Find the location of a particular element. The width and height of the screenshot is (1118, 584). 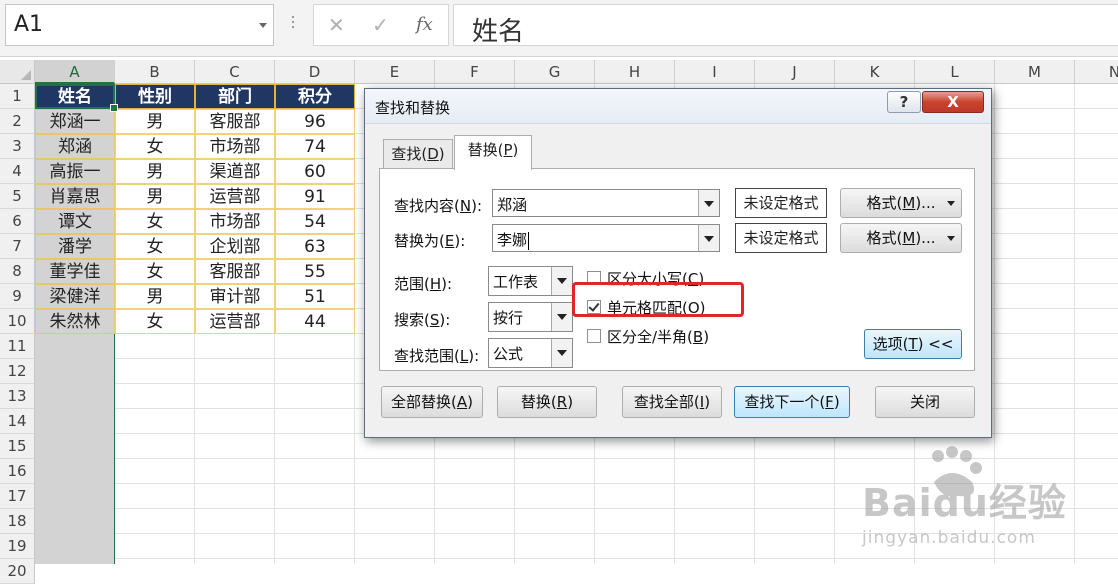

column-header-e: E is located at coordinates (395, 72).